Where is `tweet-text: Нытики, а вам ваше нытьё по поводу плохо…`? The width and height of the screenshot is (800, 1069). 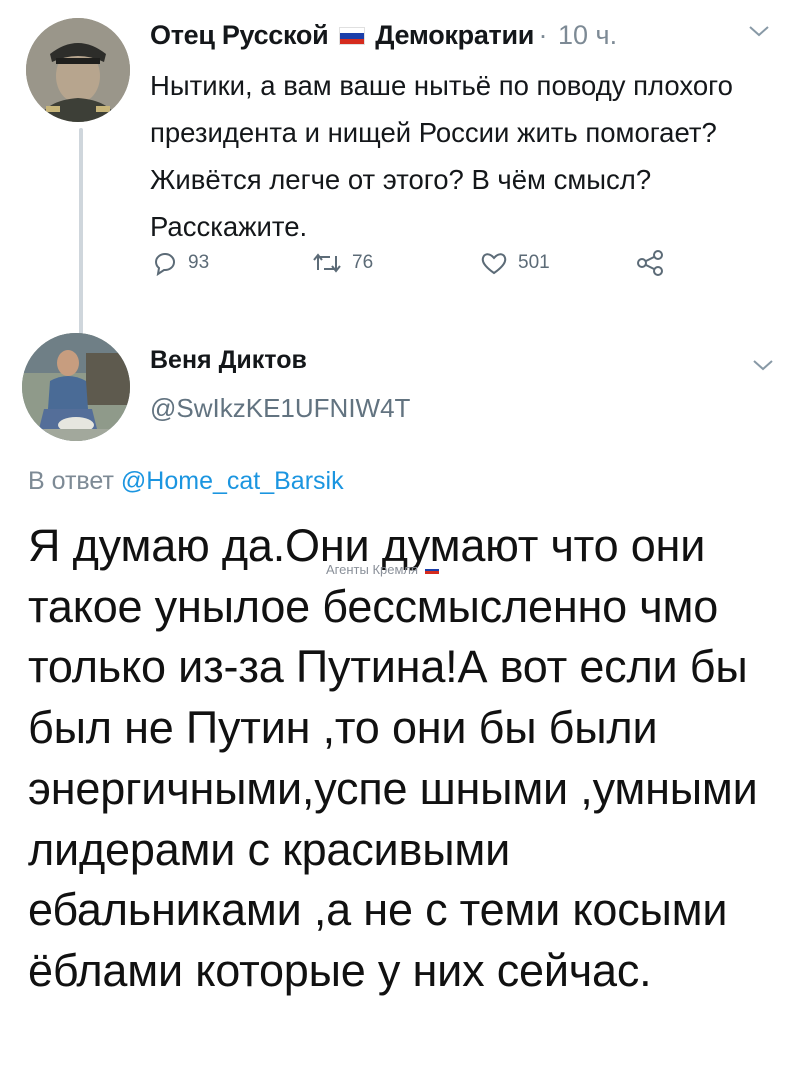
tweet-text: Нытики, а вам ваше нытьё по поводу плохо… is located at coordinates (441, 156).